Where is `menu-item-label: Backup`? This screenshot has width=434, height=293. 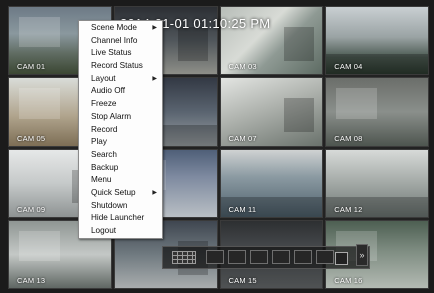
menu-item-label: Backup is located at coordinates (105, 167).